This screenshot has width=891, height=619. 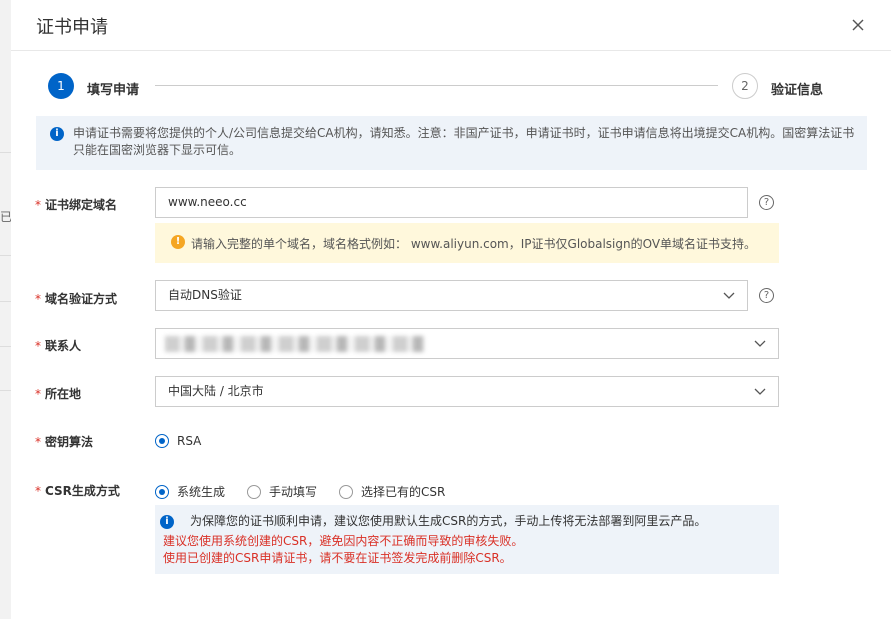 I want to click on close-button, so click(x=858, y=25).